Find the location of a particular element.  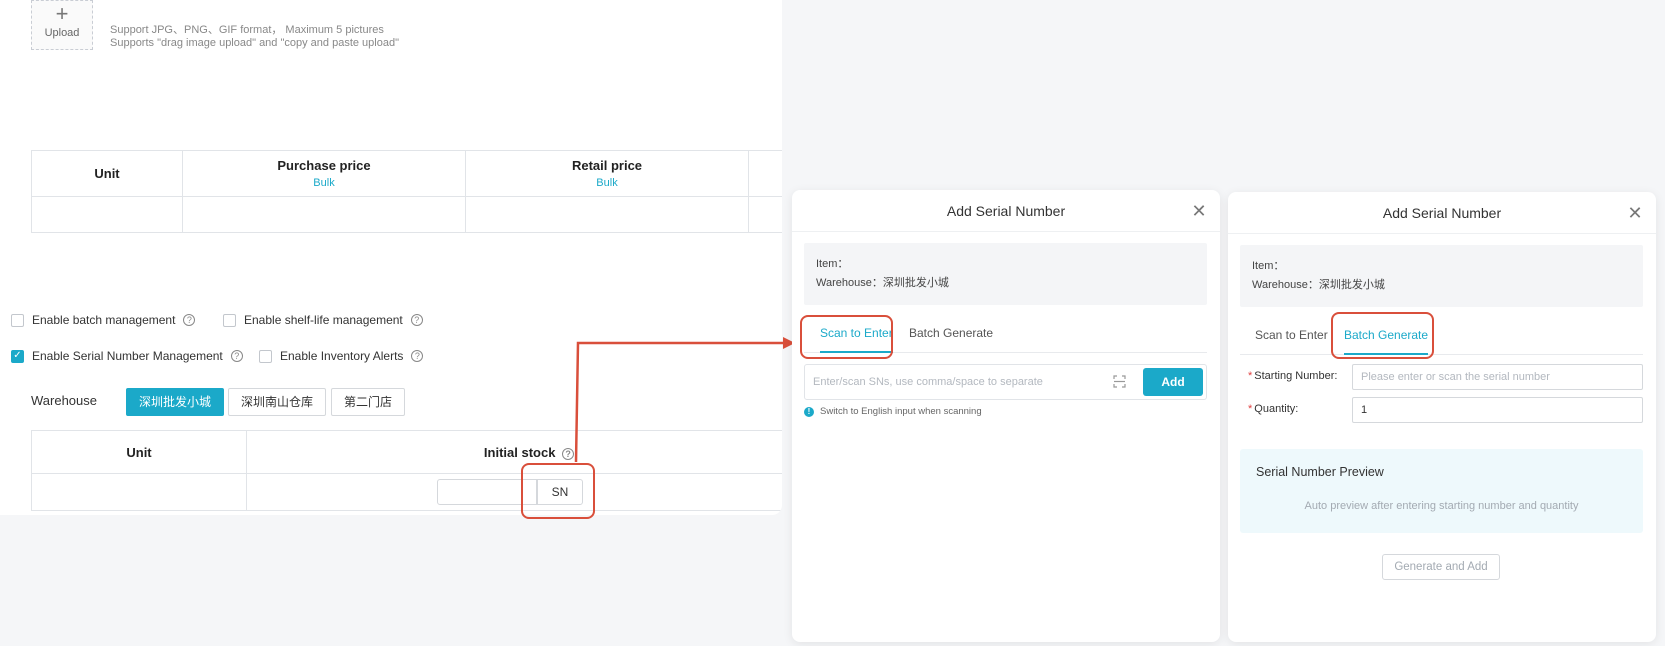

scan-tip: ! Switch to English input when scanning is located at coordinates (893, 411).